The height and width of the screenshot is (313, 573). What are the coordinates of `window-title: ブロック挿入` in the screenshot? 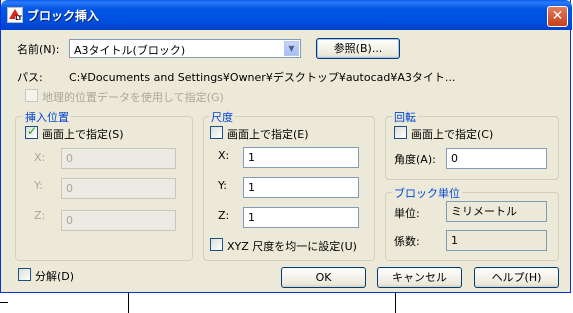 It's located at (63, 16).